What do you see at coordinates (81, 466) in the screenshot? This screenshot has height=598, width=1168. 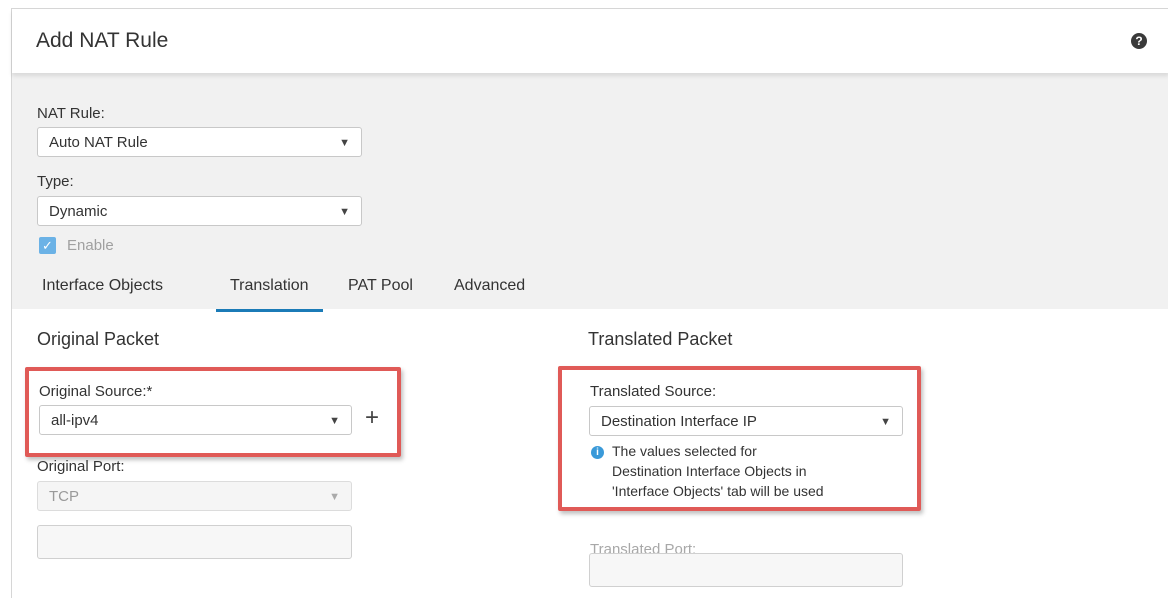 I see `original-port-label: Original Port:` at bounding box center [81, 466].